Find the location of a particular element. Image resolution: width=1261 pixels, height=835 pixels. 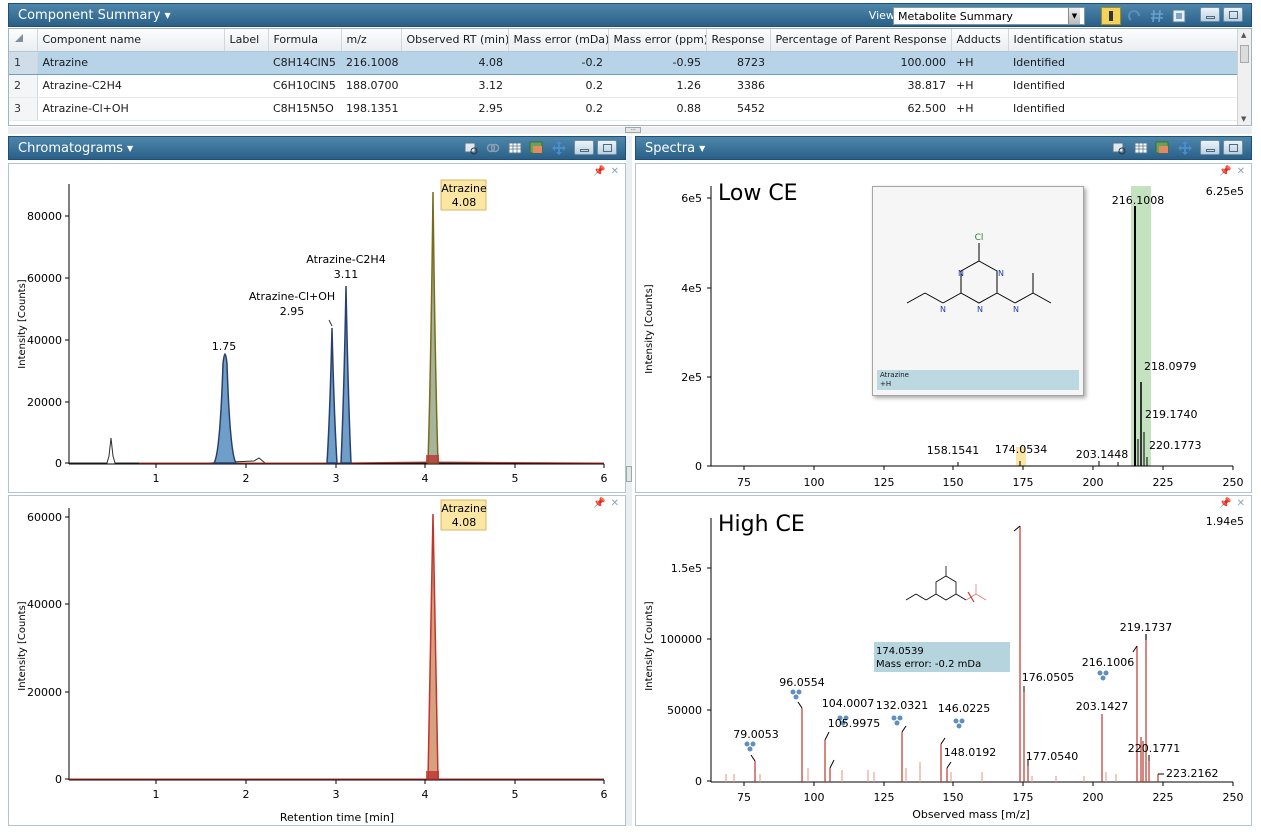

column-header: m/z is located at coordinates (371, 40).